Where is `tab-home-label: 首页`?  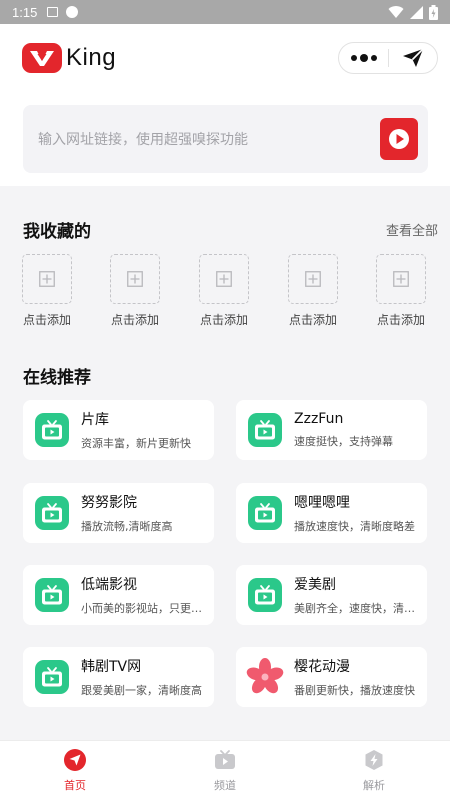
tab-home-label: 首页 is located at coordinates (75, 785).